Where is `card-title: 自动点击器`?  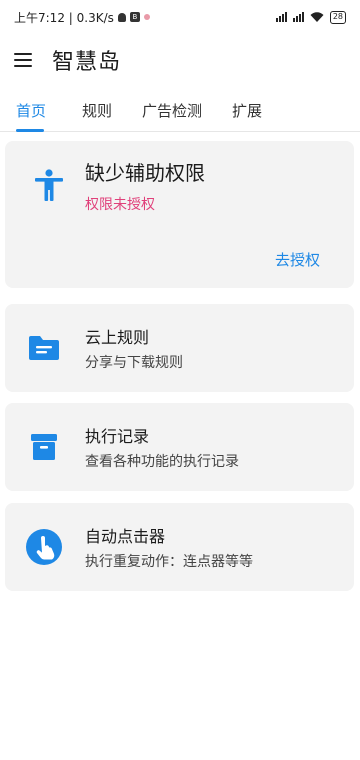
card-title: 自动点击器 is located at coordinates (125, 536).